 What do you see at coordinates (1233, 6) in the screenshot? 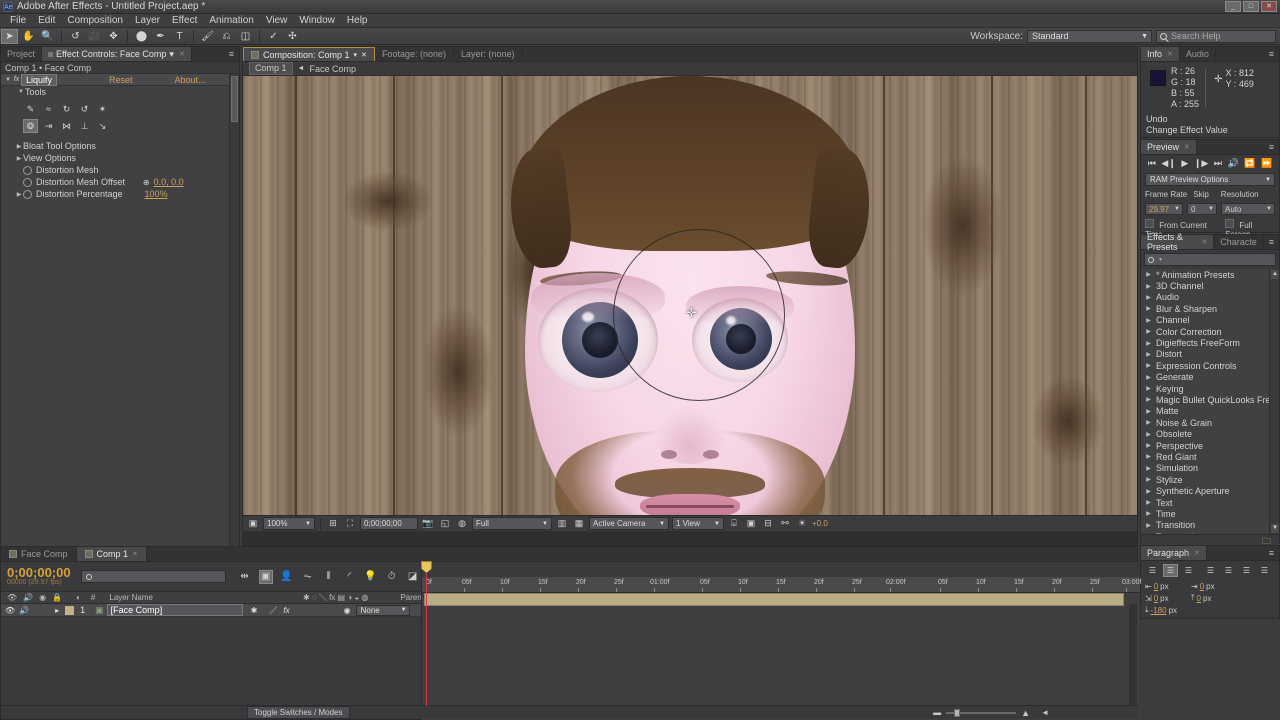
I see `minimize-button: _` at bounding box center [1233, 6].